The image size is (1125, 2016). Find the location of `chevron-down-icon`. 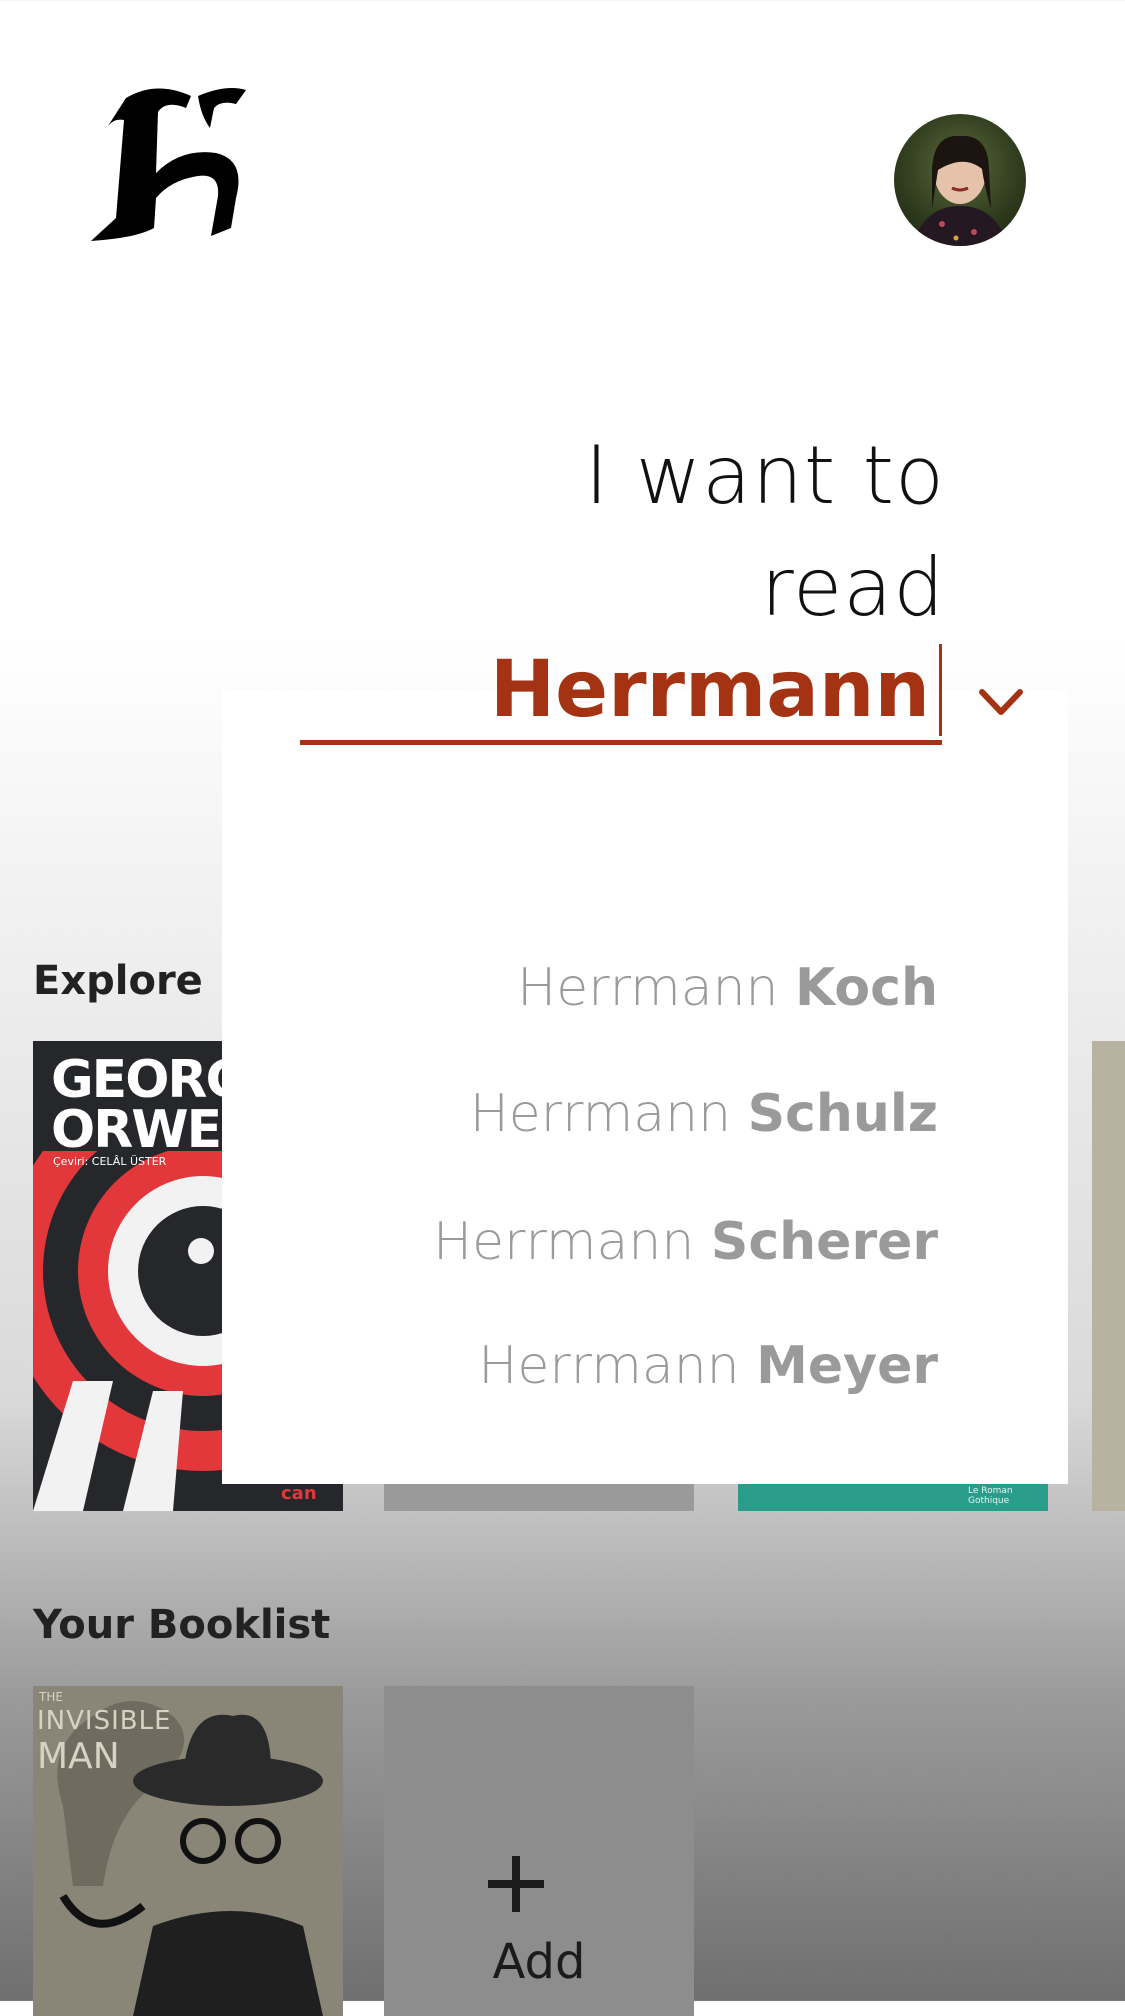

chevron-down-icon is located at coordinates (1001, 702).